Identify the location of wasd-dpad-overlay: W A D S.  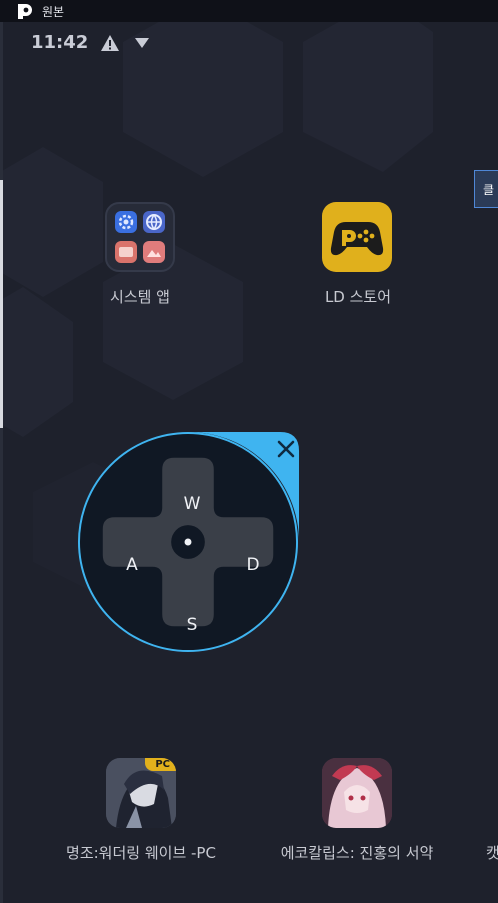
(190, 543).